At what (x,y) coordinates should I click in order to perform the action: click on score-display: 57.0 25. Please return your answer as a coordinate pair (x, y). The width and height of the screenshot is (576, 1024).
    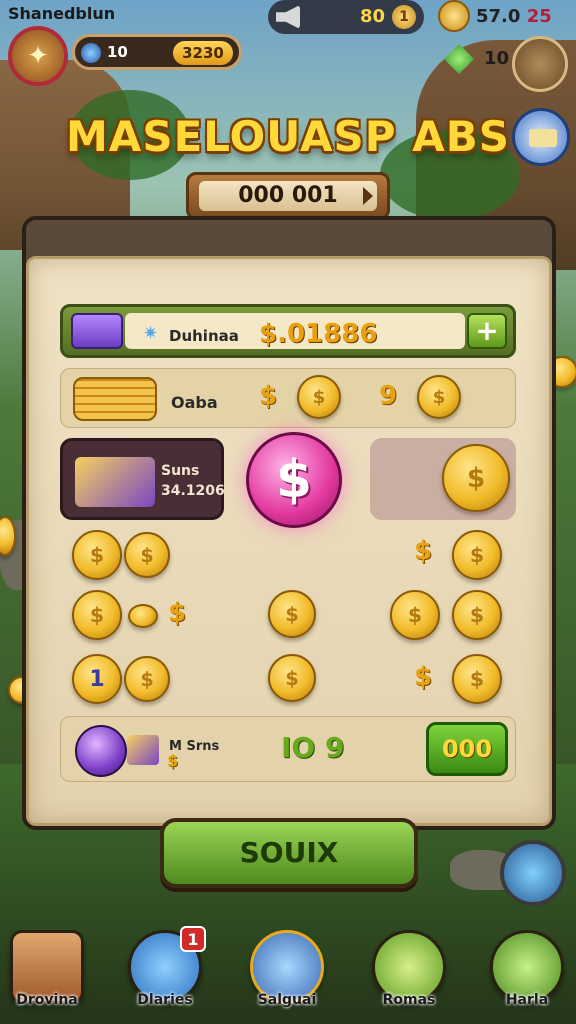
    Looking at the image, I should click on (514, 16).